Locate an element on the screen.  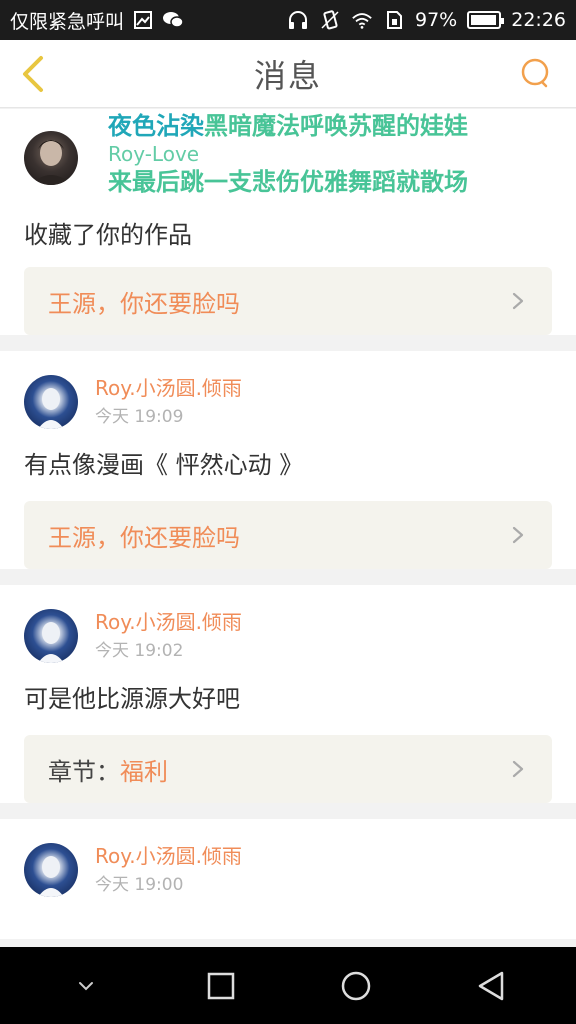
hide-nav-button is located at coordinates (86, 986).